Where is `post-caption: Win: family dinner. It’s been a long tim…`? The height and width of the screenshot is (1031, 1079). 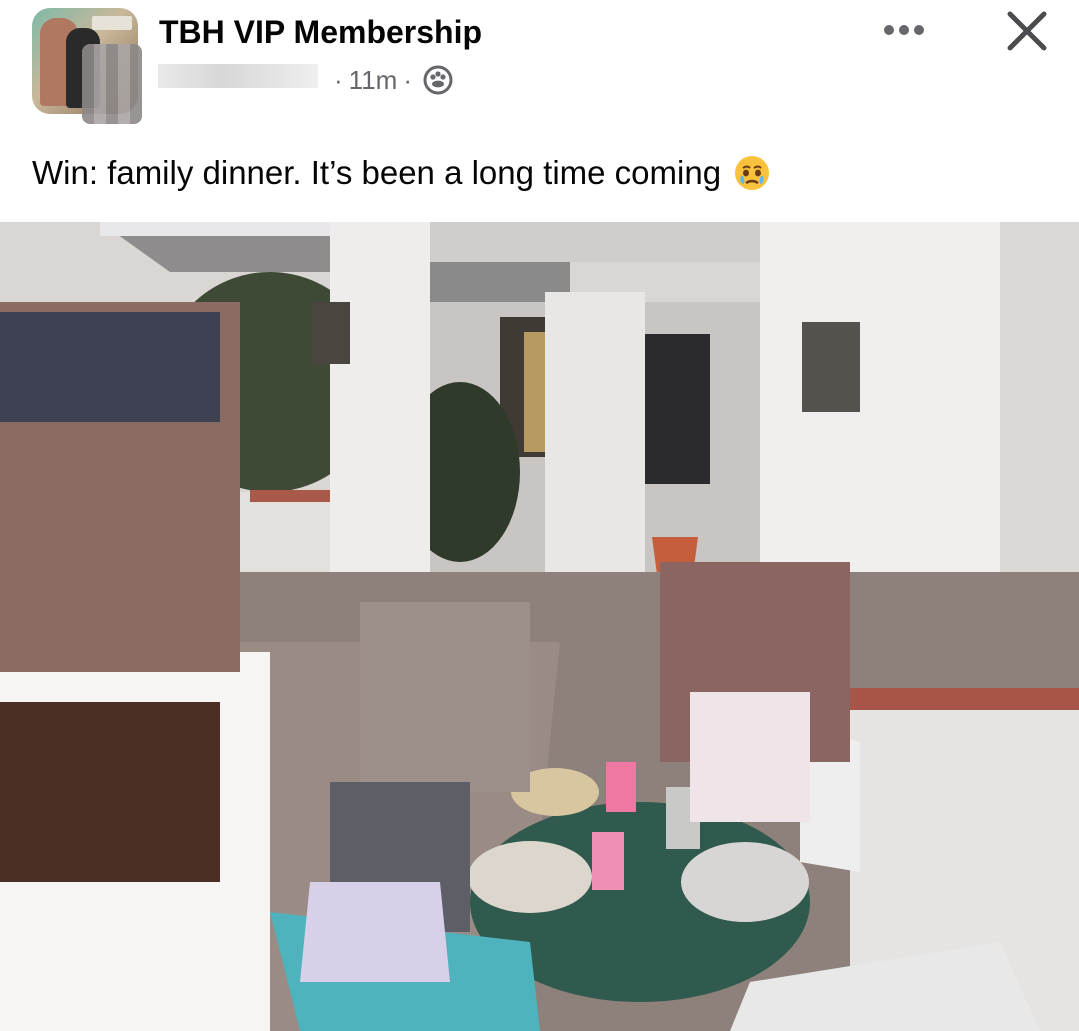 post-caption: Win: family dinner. It’s been a long tim… is located at coordinates (401, 173).